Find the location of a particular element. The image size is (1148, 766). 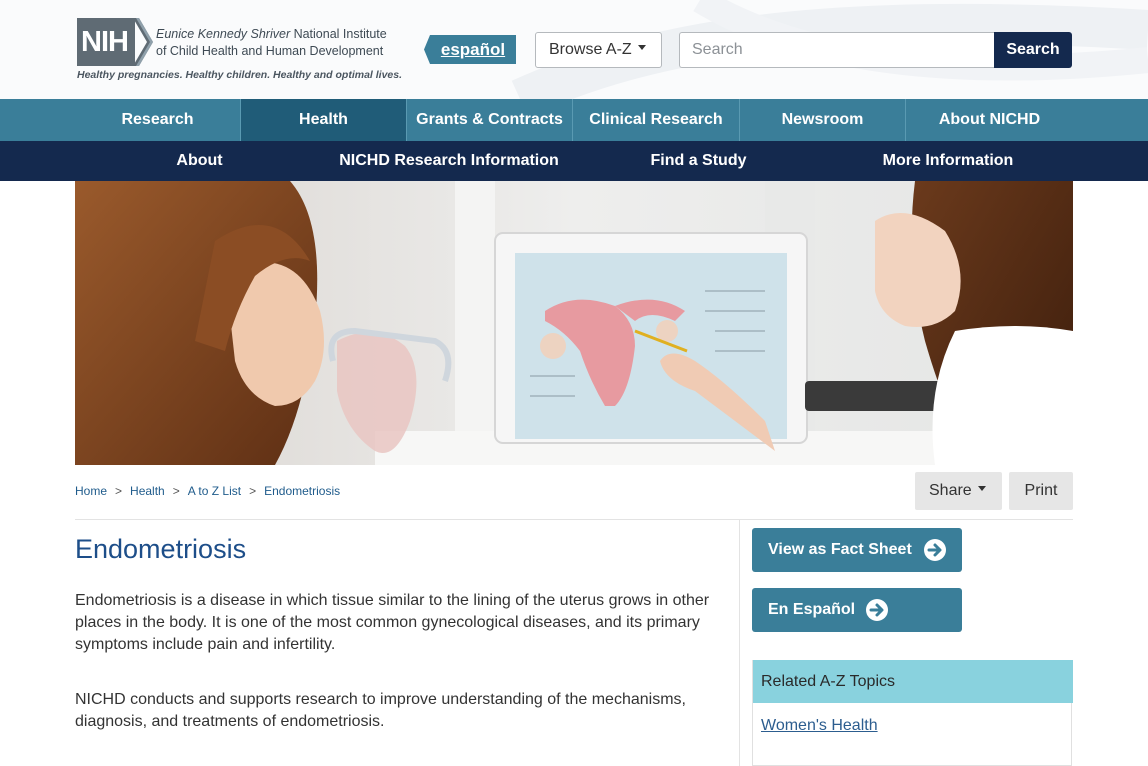

divider is located at coordinates (574, 519).